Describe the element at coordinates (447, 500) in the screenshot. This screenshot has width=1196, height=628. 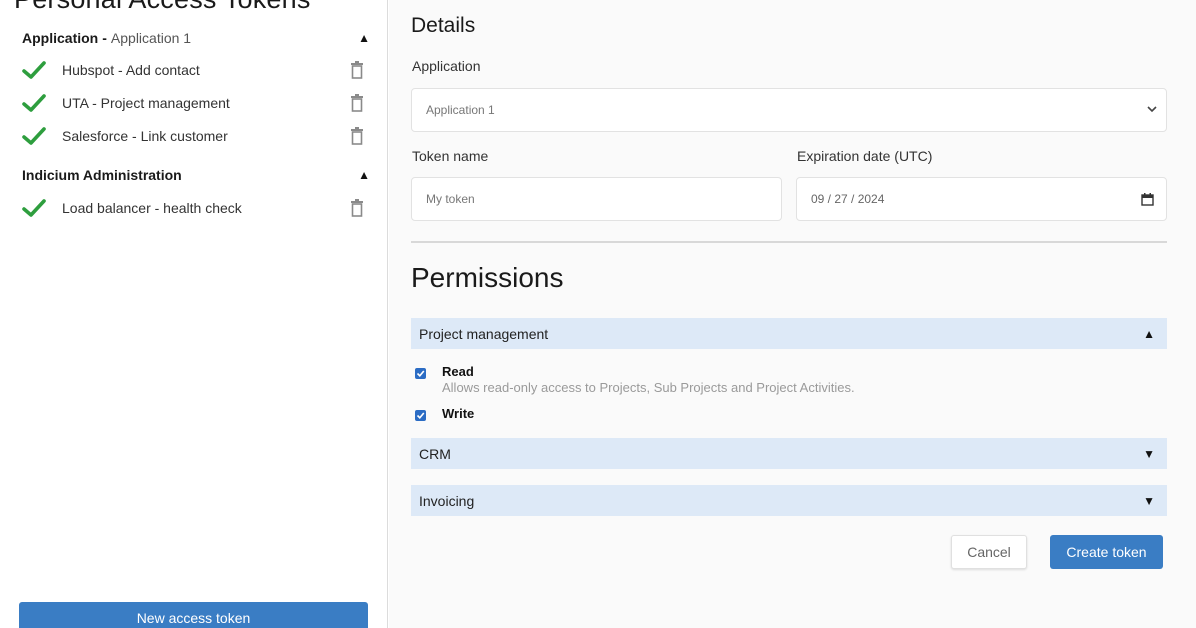
I see `section-name: Invoicing` at that location.